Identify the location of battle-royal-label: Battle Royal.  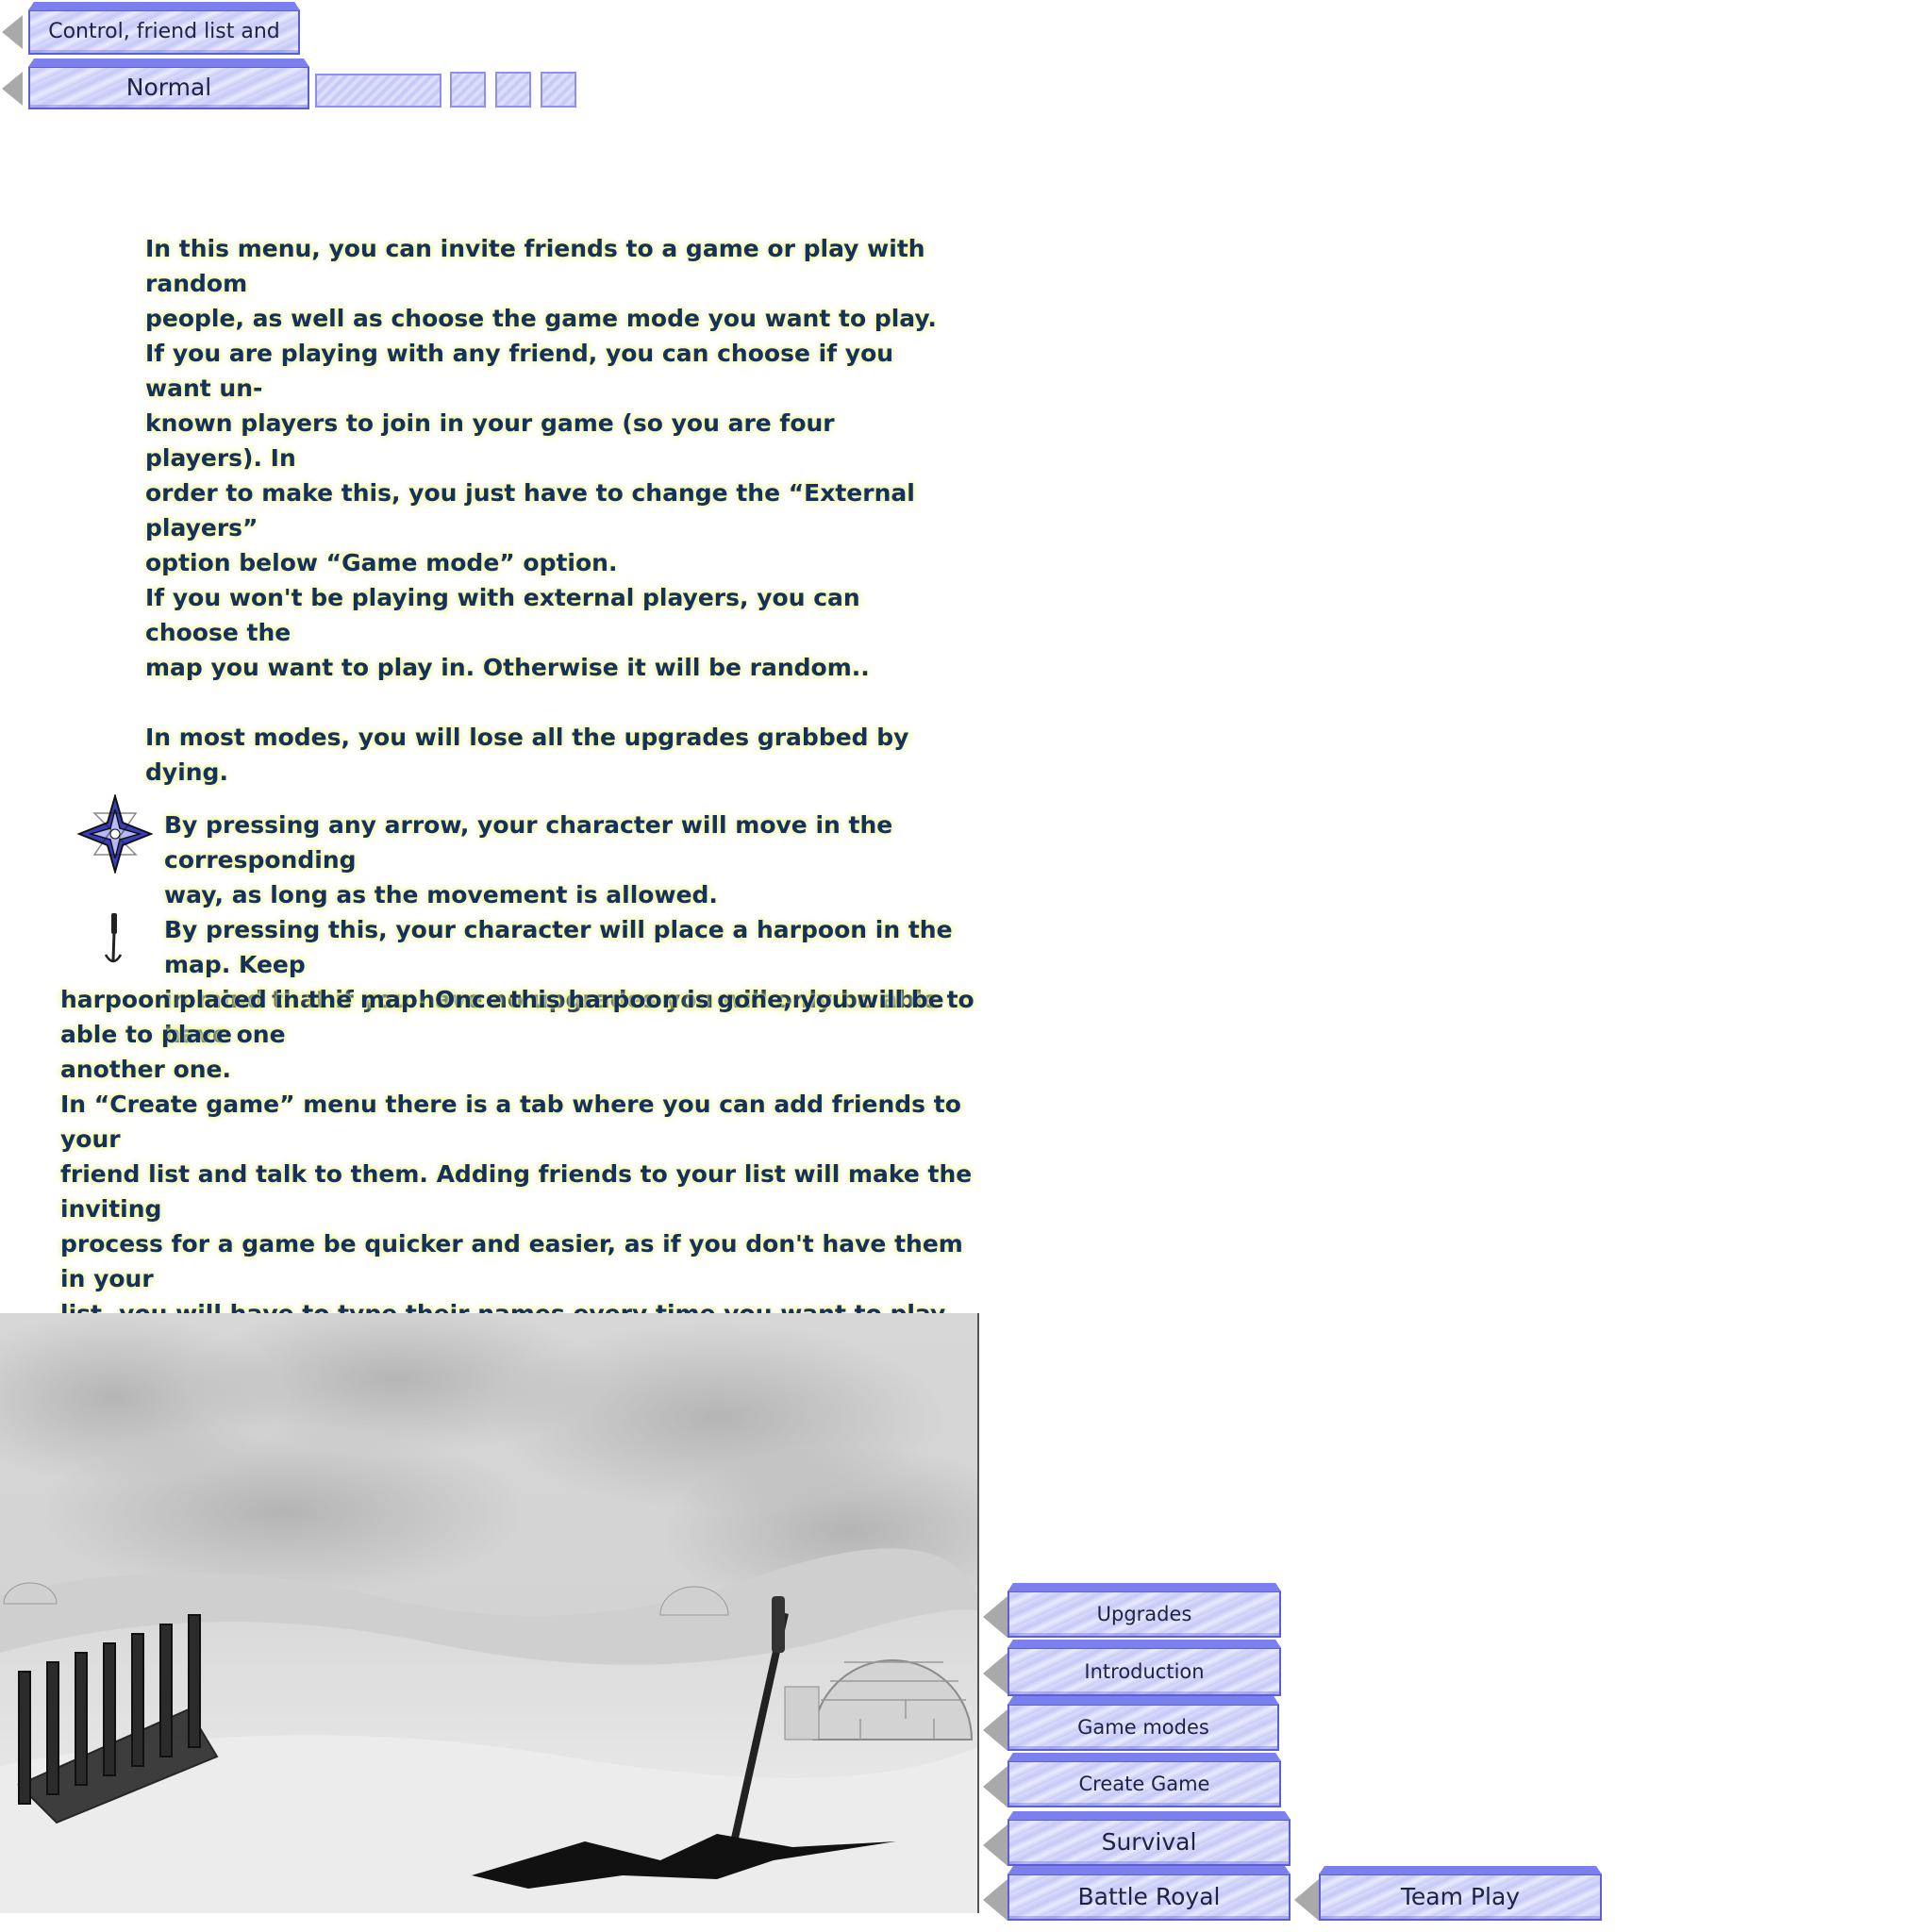
(1149, 1897).